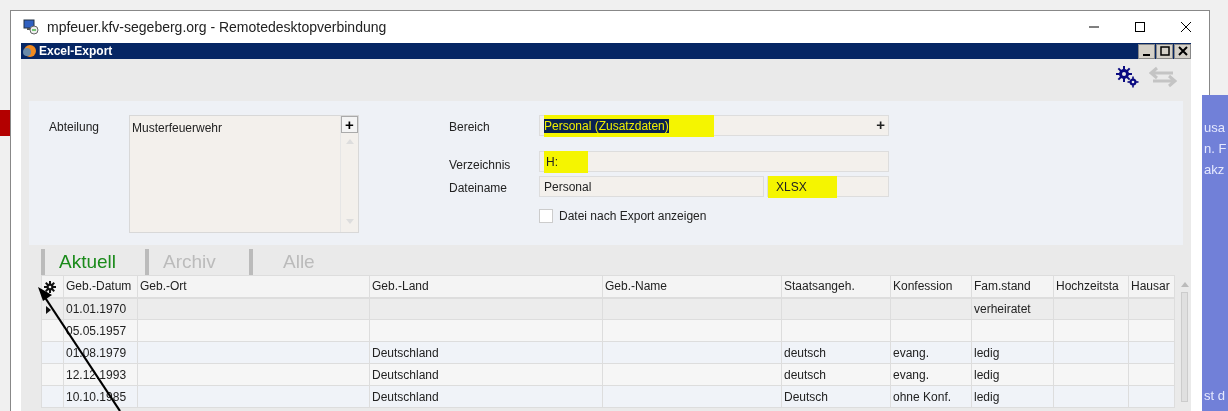 The width and height of the screenshot is (1228, 411). What do you see at coordinates (31, 27) in the screenshot?
I see `remote-desktop-icon` at bounding box center [31, 27].